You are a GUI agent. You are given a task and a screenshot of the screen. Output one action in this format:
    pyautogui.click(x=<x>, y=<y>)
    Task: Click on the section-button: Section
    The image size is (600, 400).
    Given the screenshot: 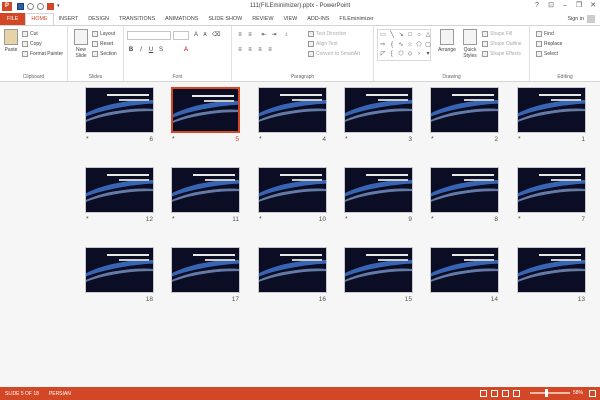 What is the action you would take?
    pyautogui.click(x=104, y=54)
    